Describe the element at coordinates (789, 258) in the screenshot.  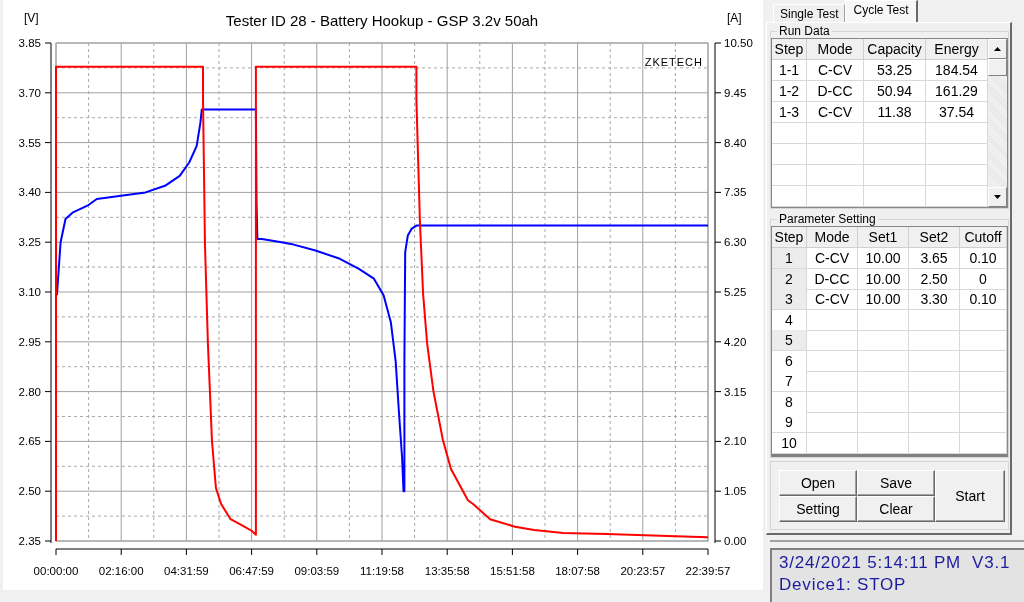
I see `row-header: 1` at that location.